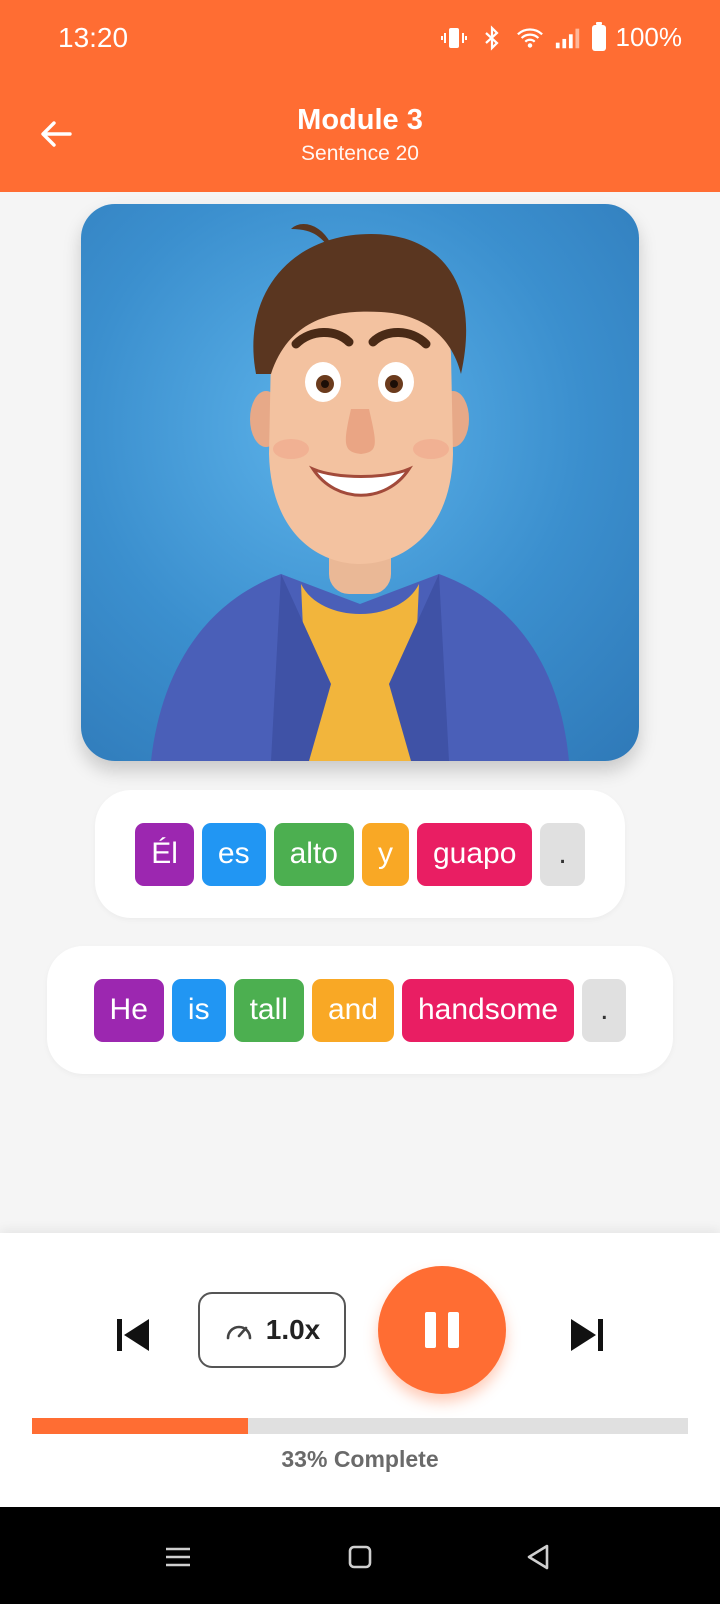 The height and width of the screenshot is (1604, 720). I want to click on english-word-chip: tall, so click(268, 1010).